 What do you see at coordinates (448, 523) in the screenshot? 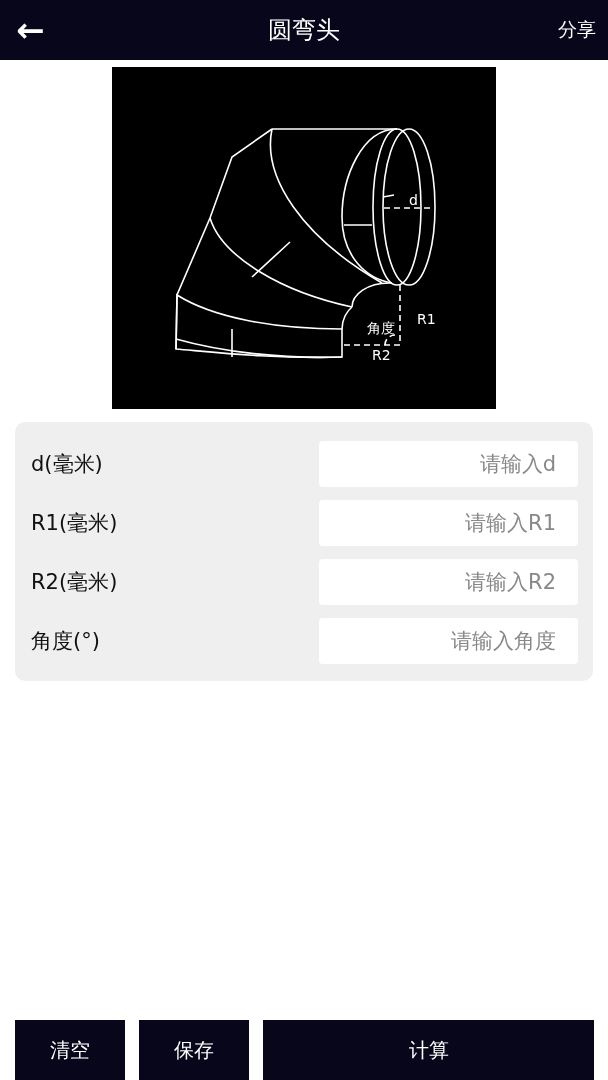
I see `input-field: 请输入R1` at bounding box center [448, 523].